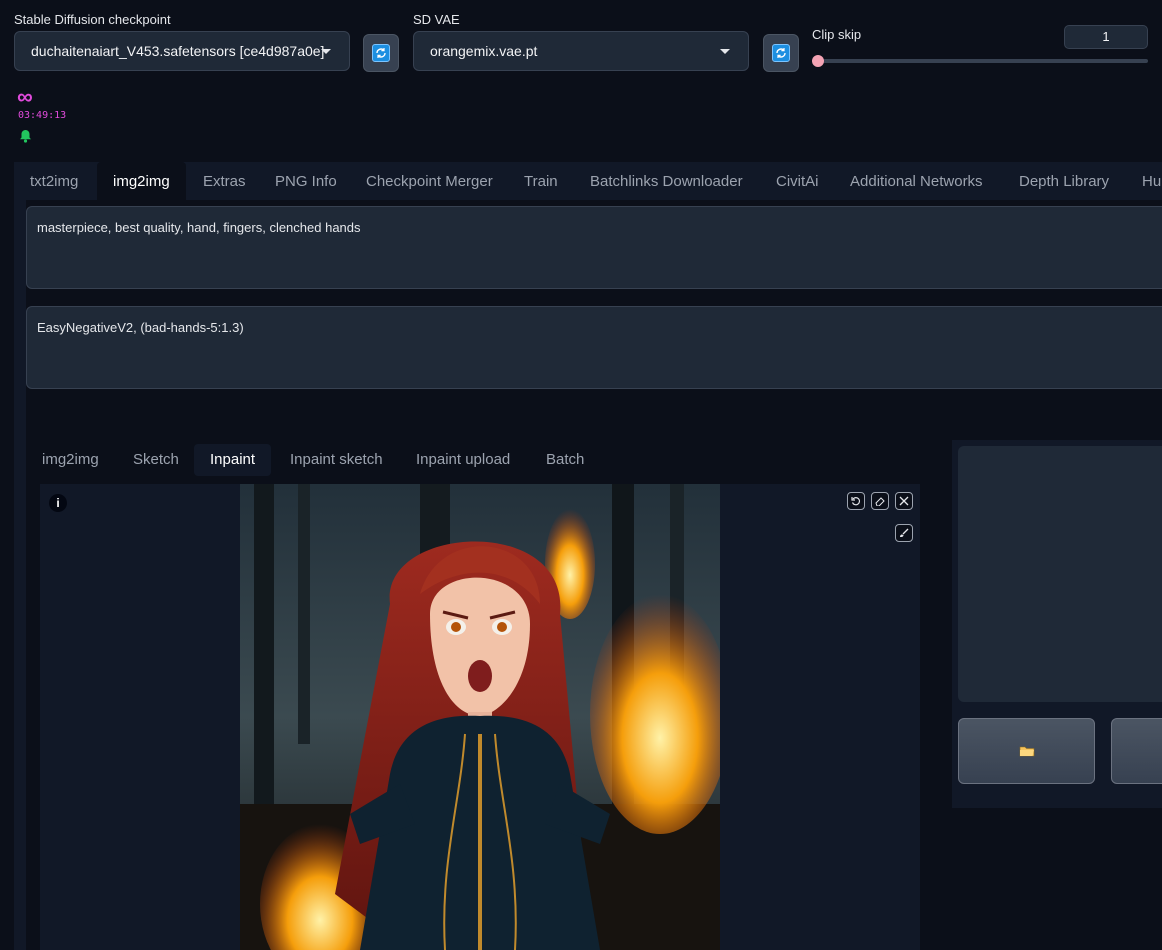 The image size is (1162, 950). I want to click on checkpoint-refresh-button, so click(381, 53).